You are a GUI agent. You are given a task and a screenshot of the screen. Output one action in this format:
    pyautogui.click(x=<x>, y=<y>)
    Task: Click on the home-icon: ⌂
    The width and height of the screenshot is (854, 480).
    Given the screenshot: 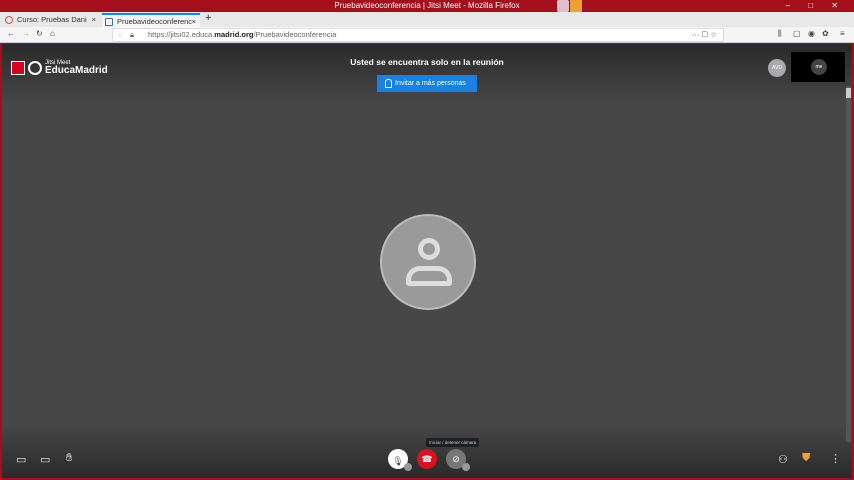 What is the action you would take?
    pyautogui.click(x=52, y=33)
    